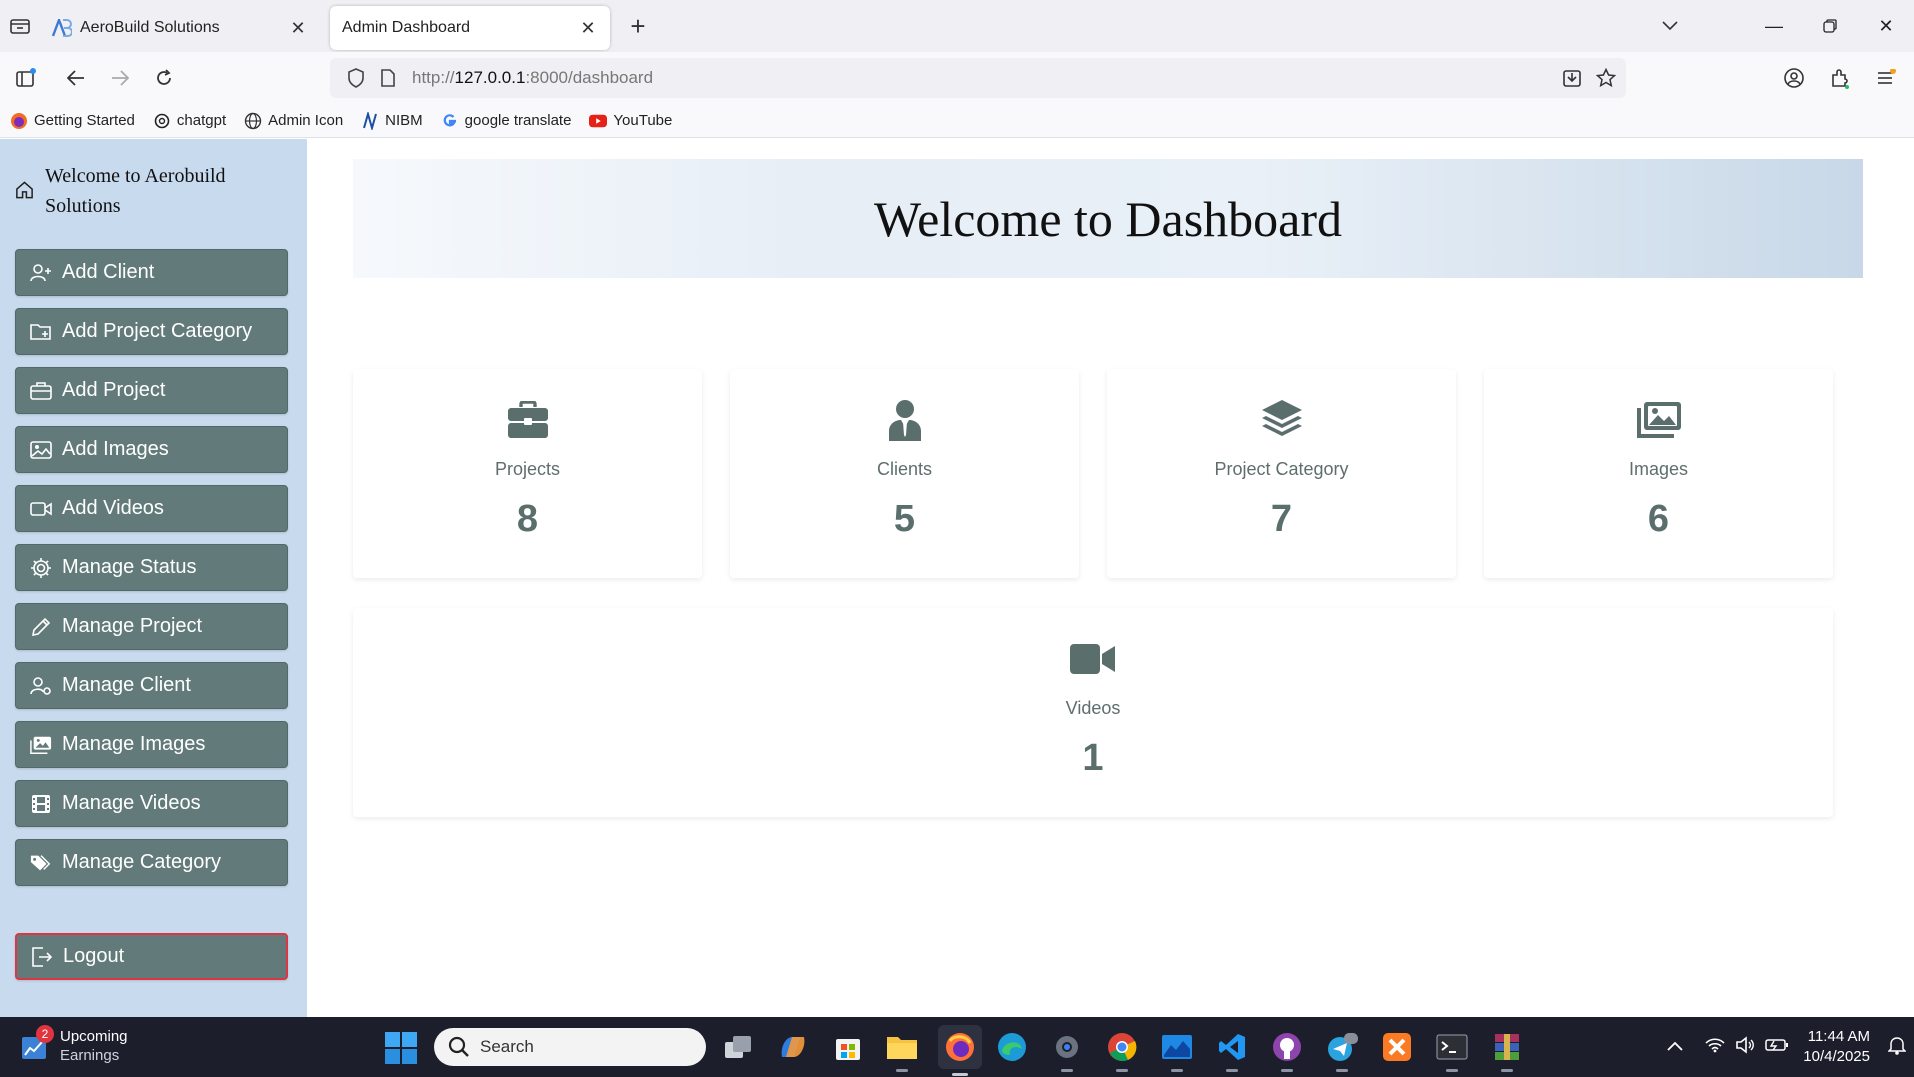  What do you see at coordinates (458, 1046) in the screenshot?
I see `search-icon` at bounding box center [458, 1046].